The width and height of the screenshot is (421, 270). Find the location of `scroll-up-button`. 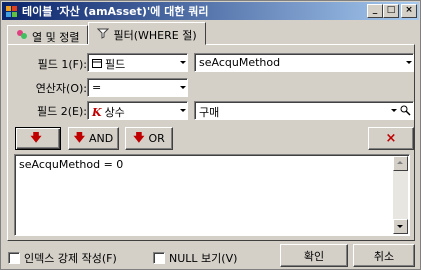

scroll-up-button is located at coordinates (400, 163).